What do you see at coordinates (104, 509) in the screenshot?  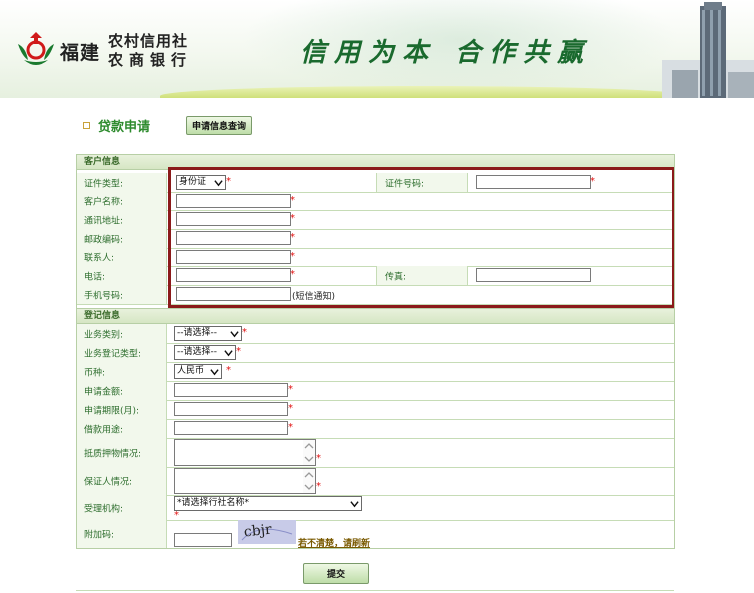 I see `institution-label: 受理机构:` at bounding box center [104, 509].